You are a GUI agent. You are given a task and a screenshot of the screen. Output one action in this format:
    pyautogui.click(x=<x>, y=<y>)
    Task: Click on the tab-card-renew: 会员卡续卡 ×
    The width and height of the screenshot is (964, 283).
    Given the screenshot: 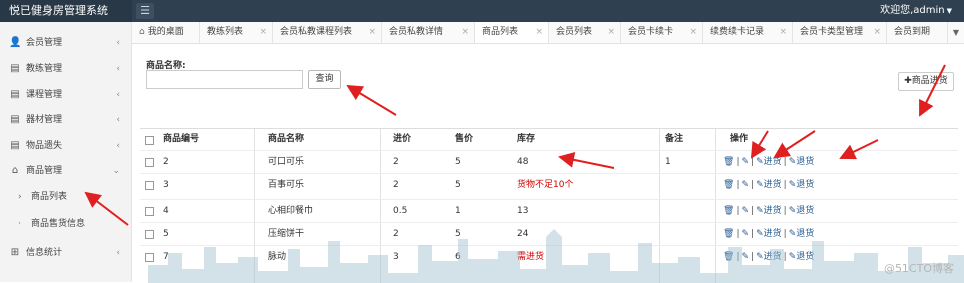 What is the action you would take?
    pyautogui.click(x=662, y=32)
    